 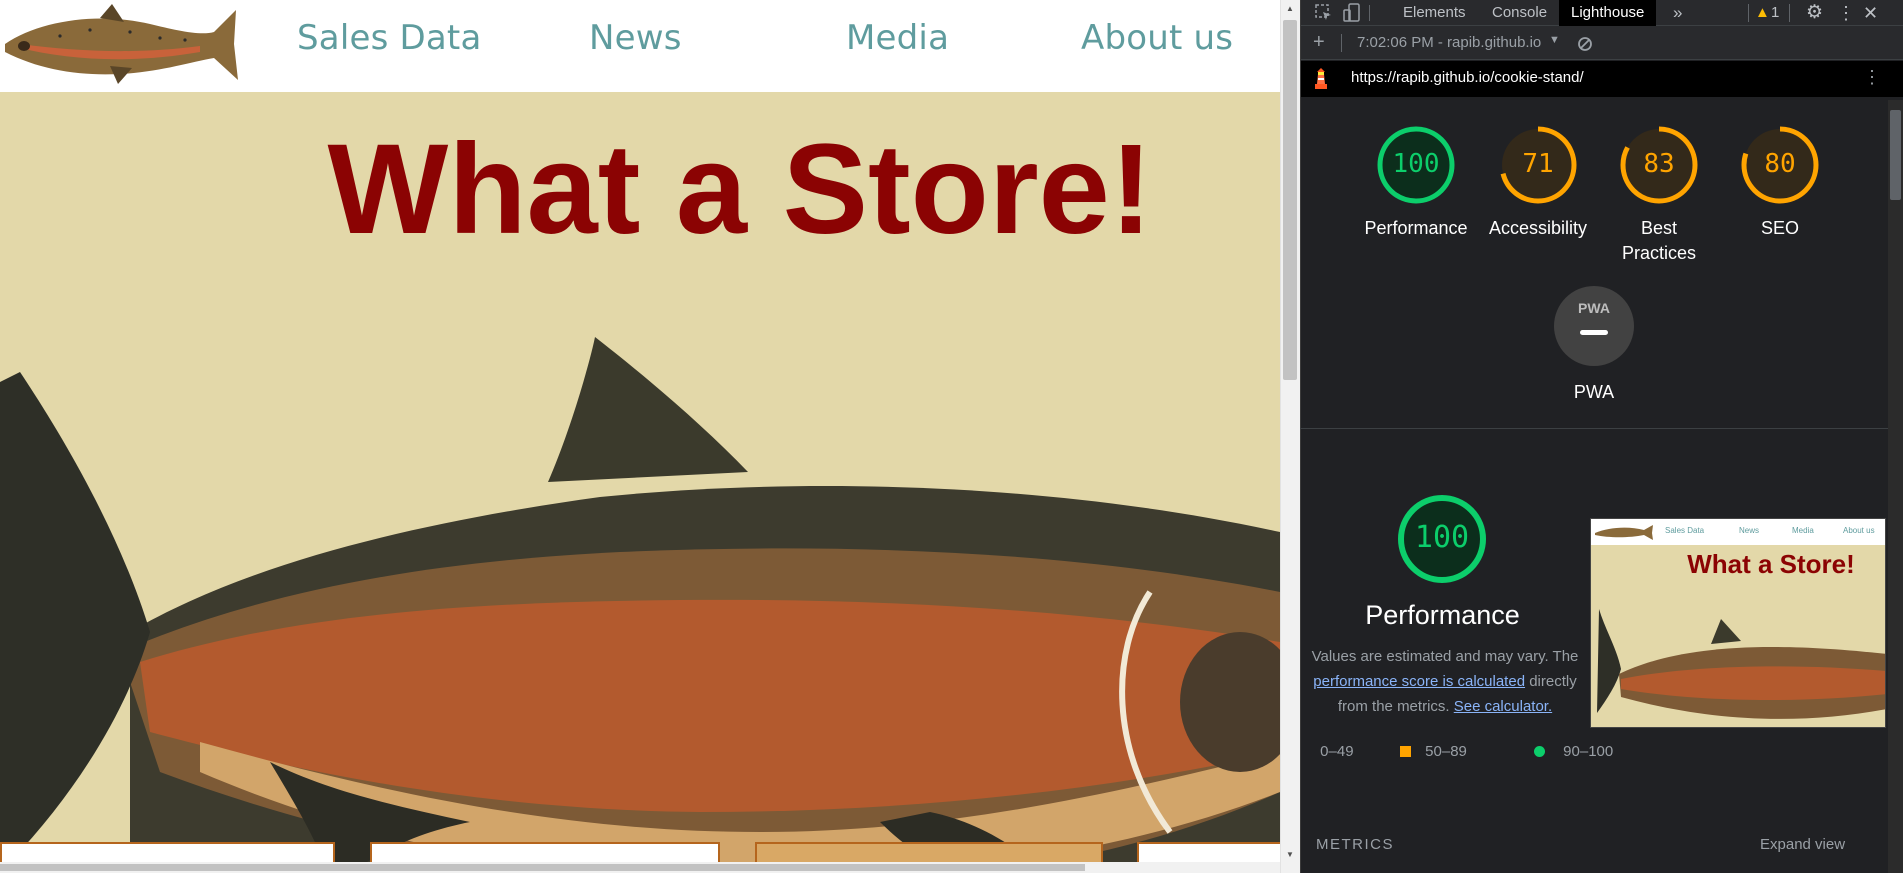 What do you see at coordinates (1449, 42) in the screenshot?
I see `report-selector: 7:02:06 PM - rapib.github.io` at bounding box center [1449, 42].